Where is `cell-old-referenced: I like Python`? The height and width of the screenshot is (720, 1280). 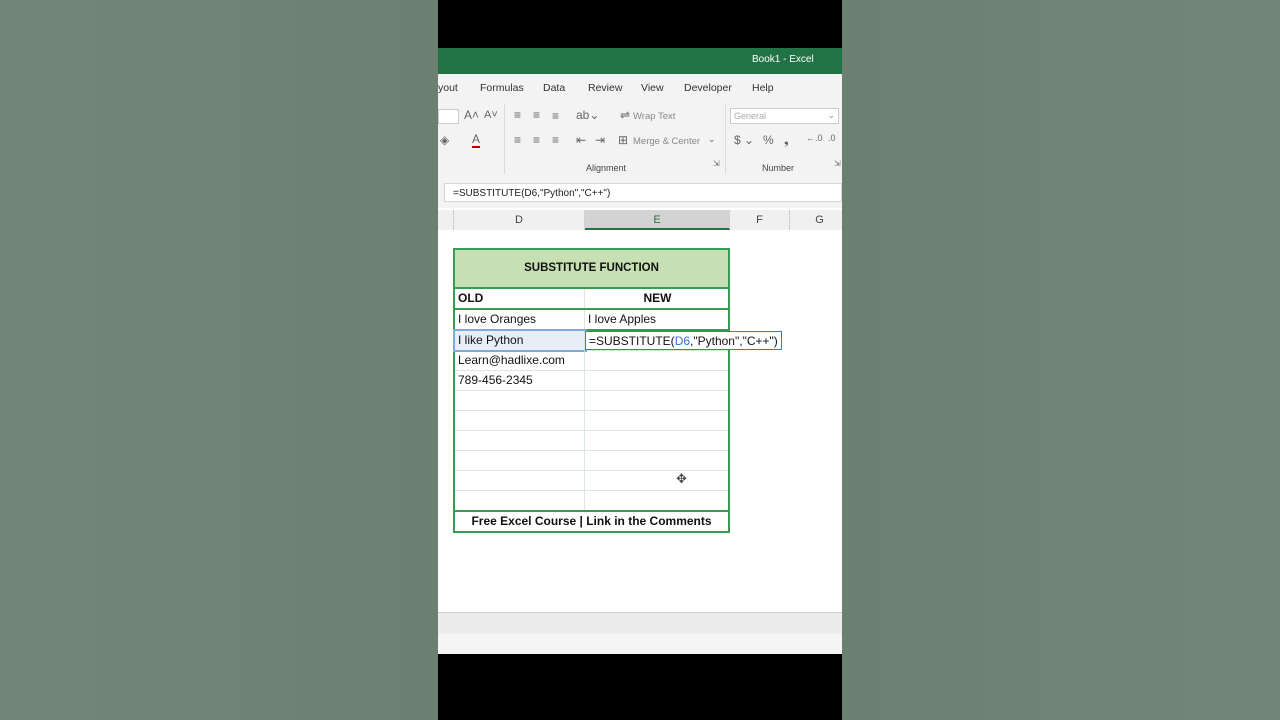 cell-old-referenced: I like Python is located at coordinates (520, 340).